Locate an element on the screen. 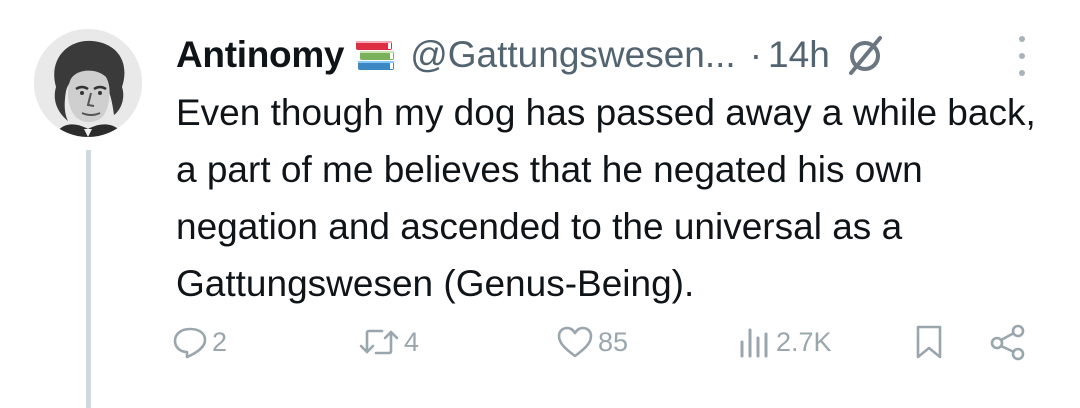 The width and height of the screenshot is (1080, 408). books-emoji-icon is located at coordinates (376, 55).